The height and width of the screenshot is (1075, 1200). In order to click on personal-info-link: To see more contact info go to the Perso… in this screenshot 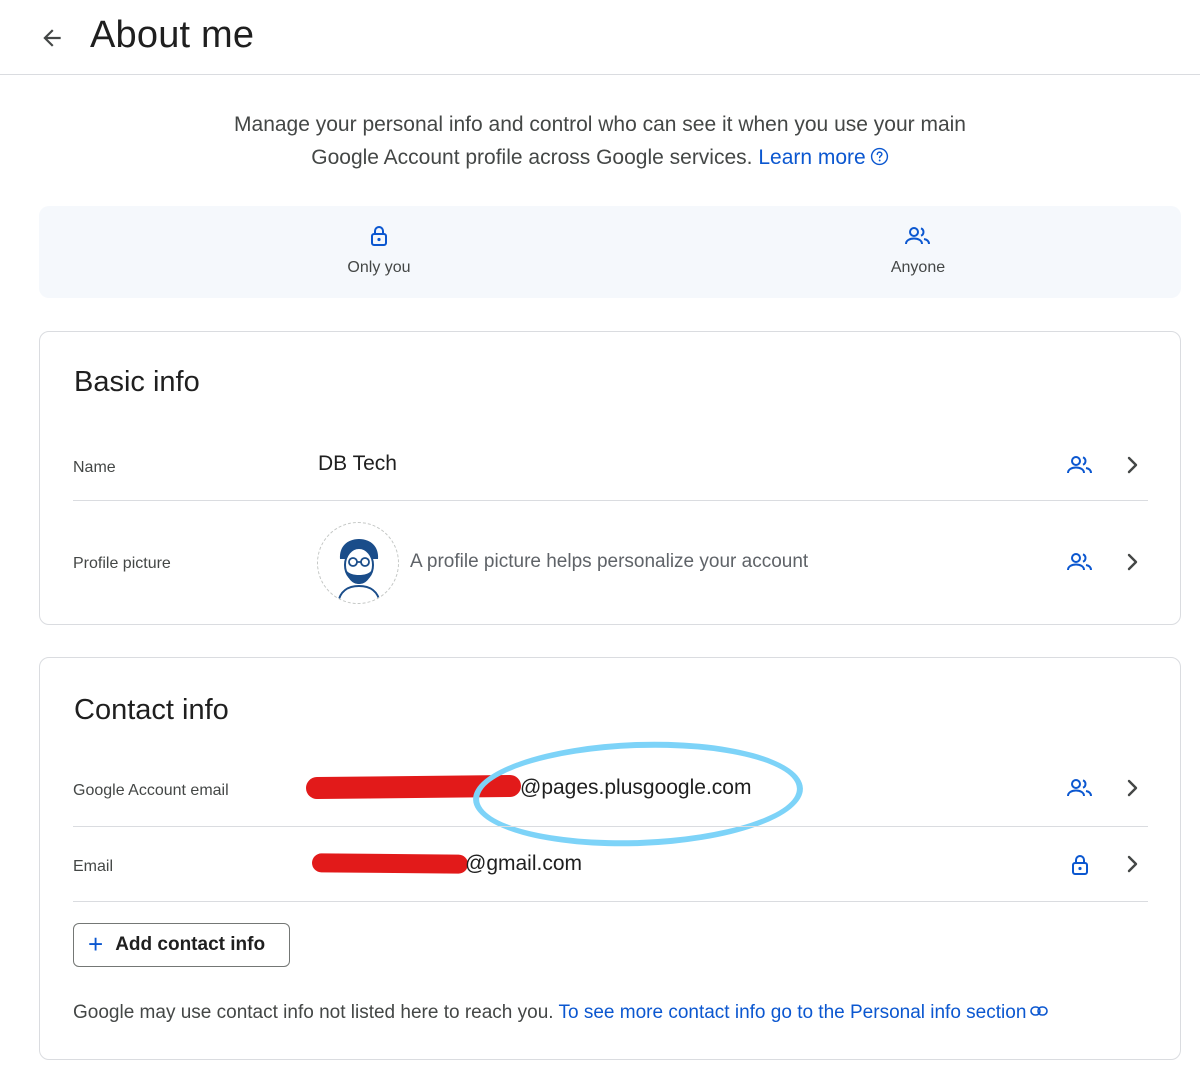, I will do `click(793, 1012)`.